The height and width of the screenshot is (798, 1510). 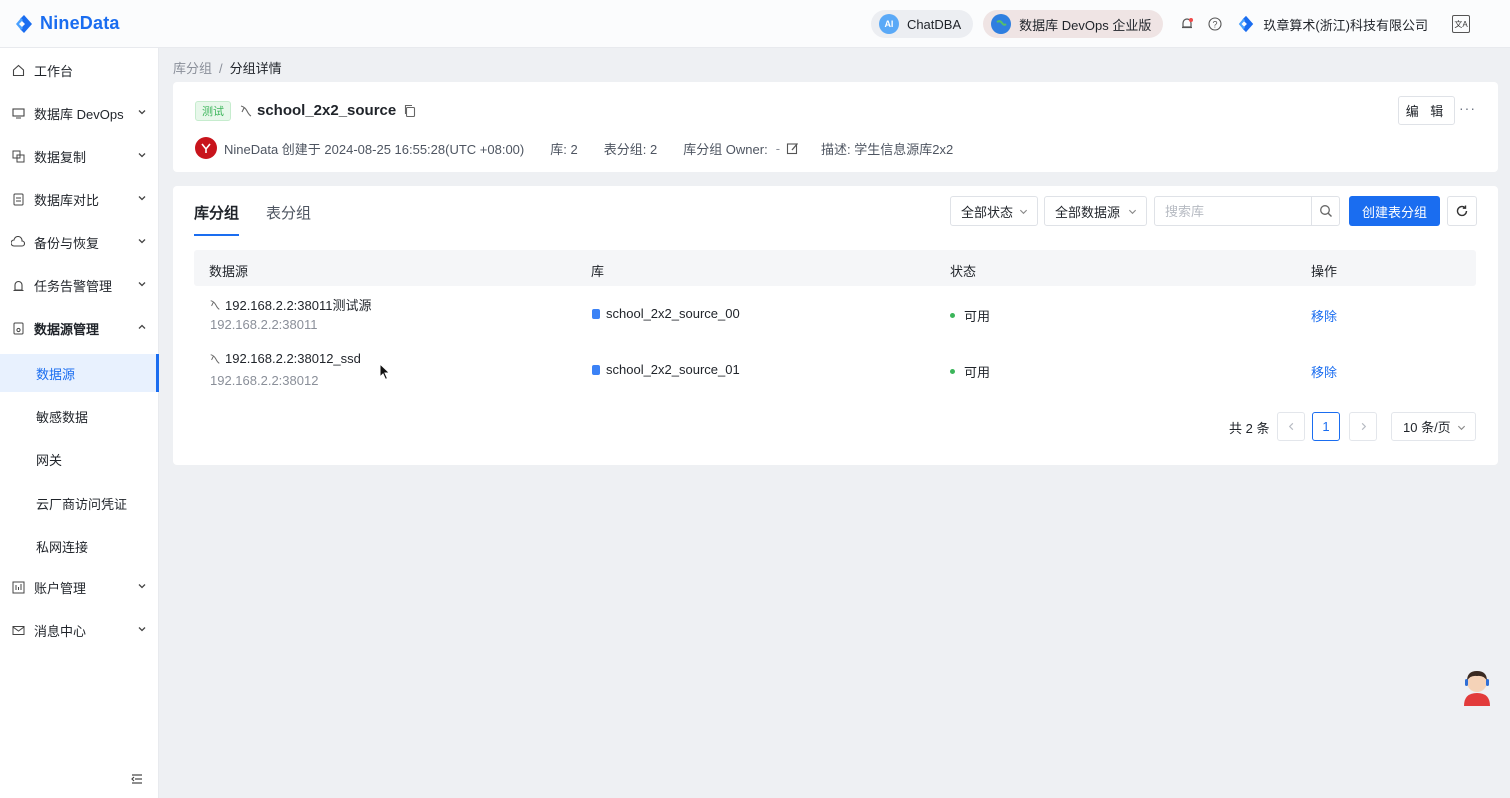 What do you see at coordinates (288, 219) in the screenshot?
I see `tab-table-group: 表分组` at bounding box center [288, 219].